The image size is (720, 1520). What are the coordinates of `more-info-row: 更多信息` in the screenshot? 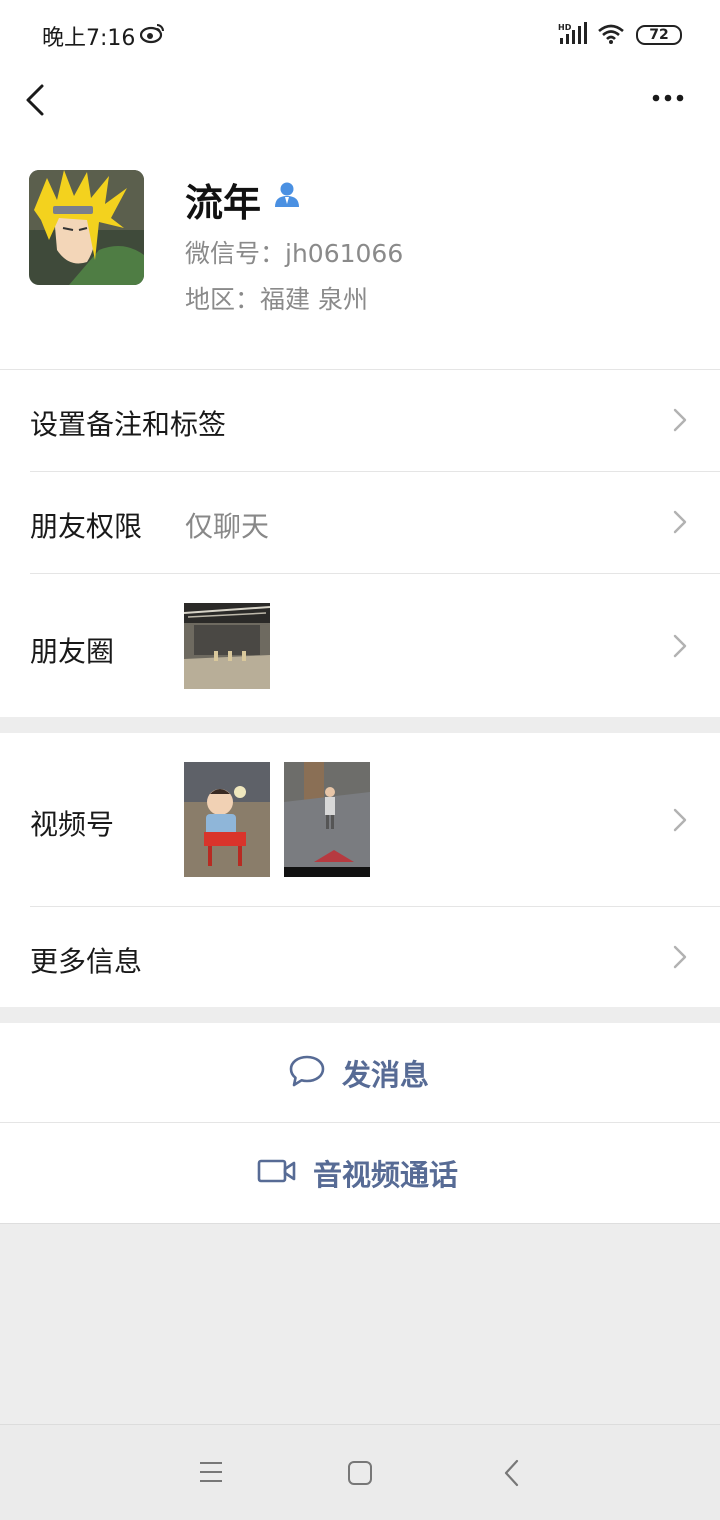 It's located at (360, 957).